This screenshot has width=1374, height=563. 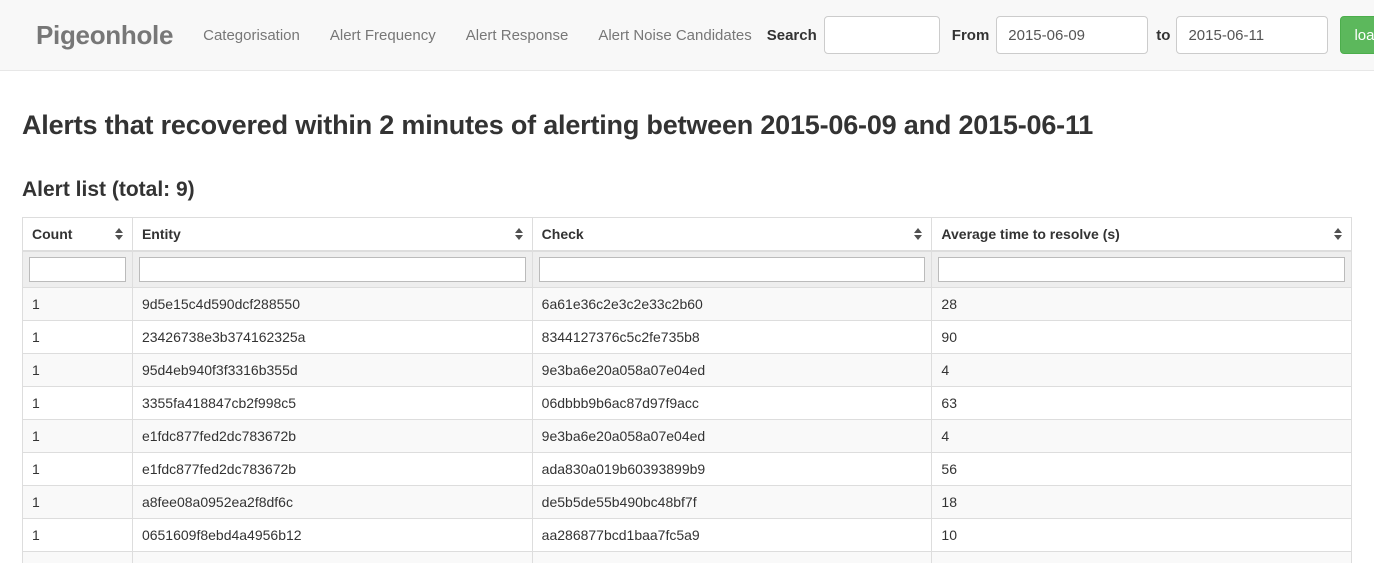 I want to click on nav-link-alert-frequency: Alert Frequency, so click(x=383, y=35).